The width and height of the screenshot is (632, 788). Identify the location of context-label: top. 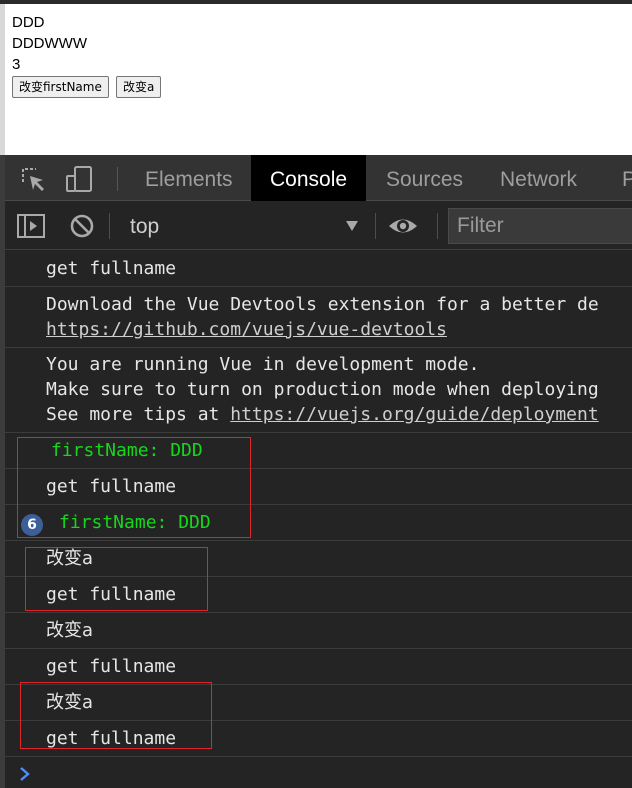
(145, 226).